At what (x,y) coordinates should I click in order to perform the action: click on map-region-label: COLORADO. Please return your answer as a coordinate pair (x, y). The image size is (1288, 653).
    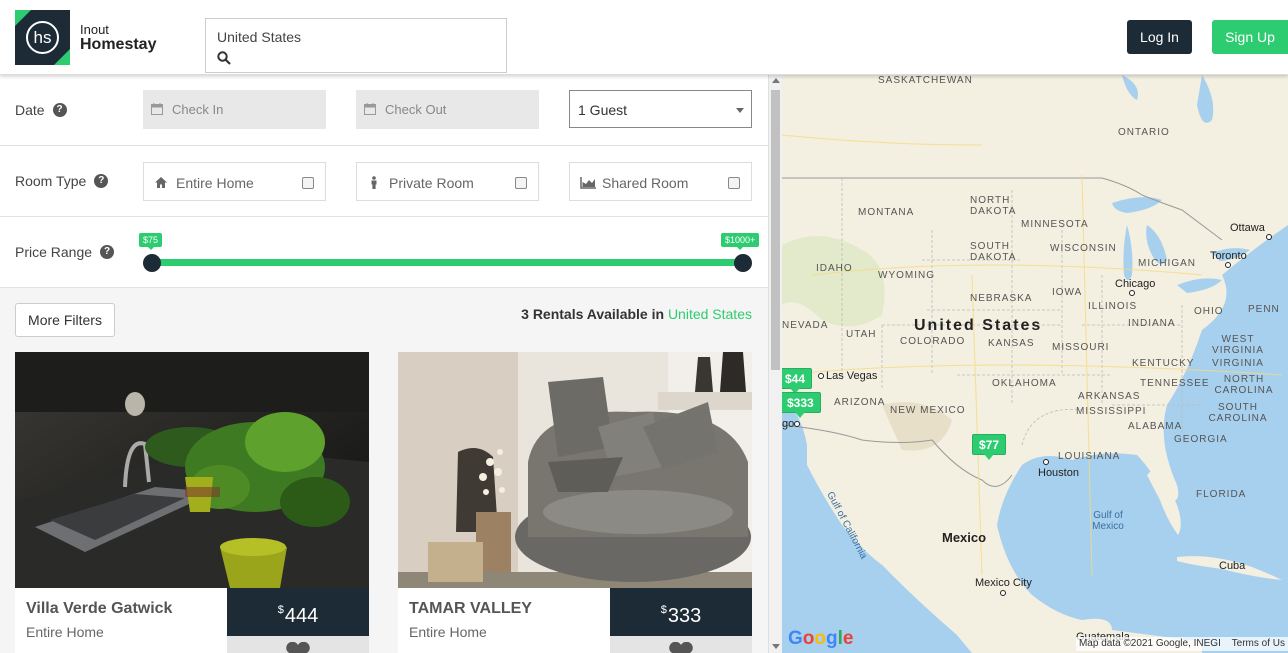
    Looking at the image, I should click on (933, 341).